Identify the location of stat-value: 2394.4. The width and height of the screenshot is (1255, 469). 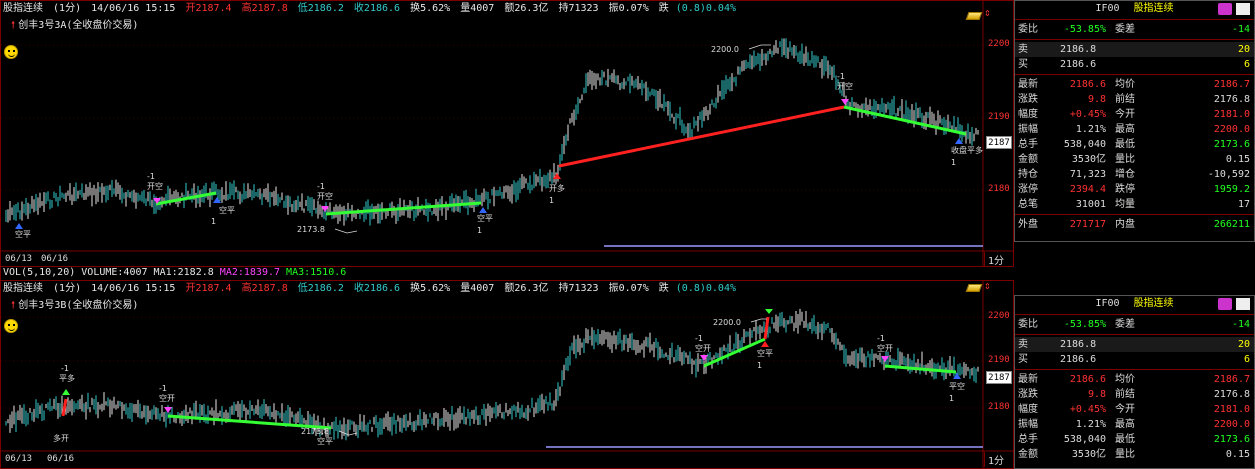
(1087, 189).